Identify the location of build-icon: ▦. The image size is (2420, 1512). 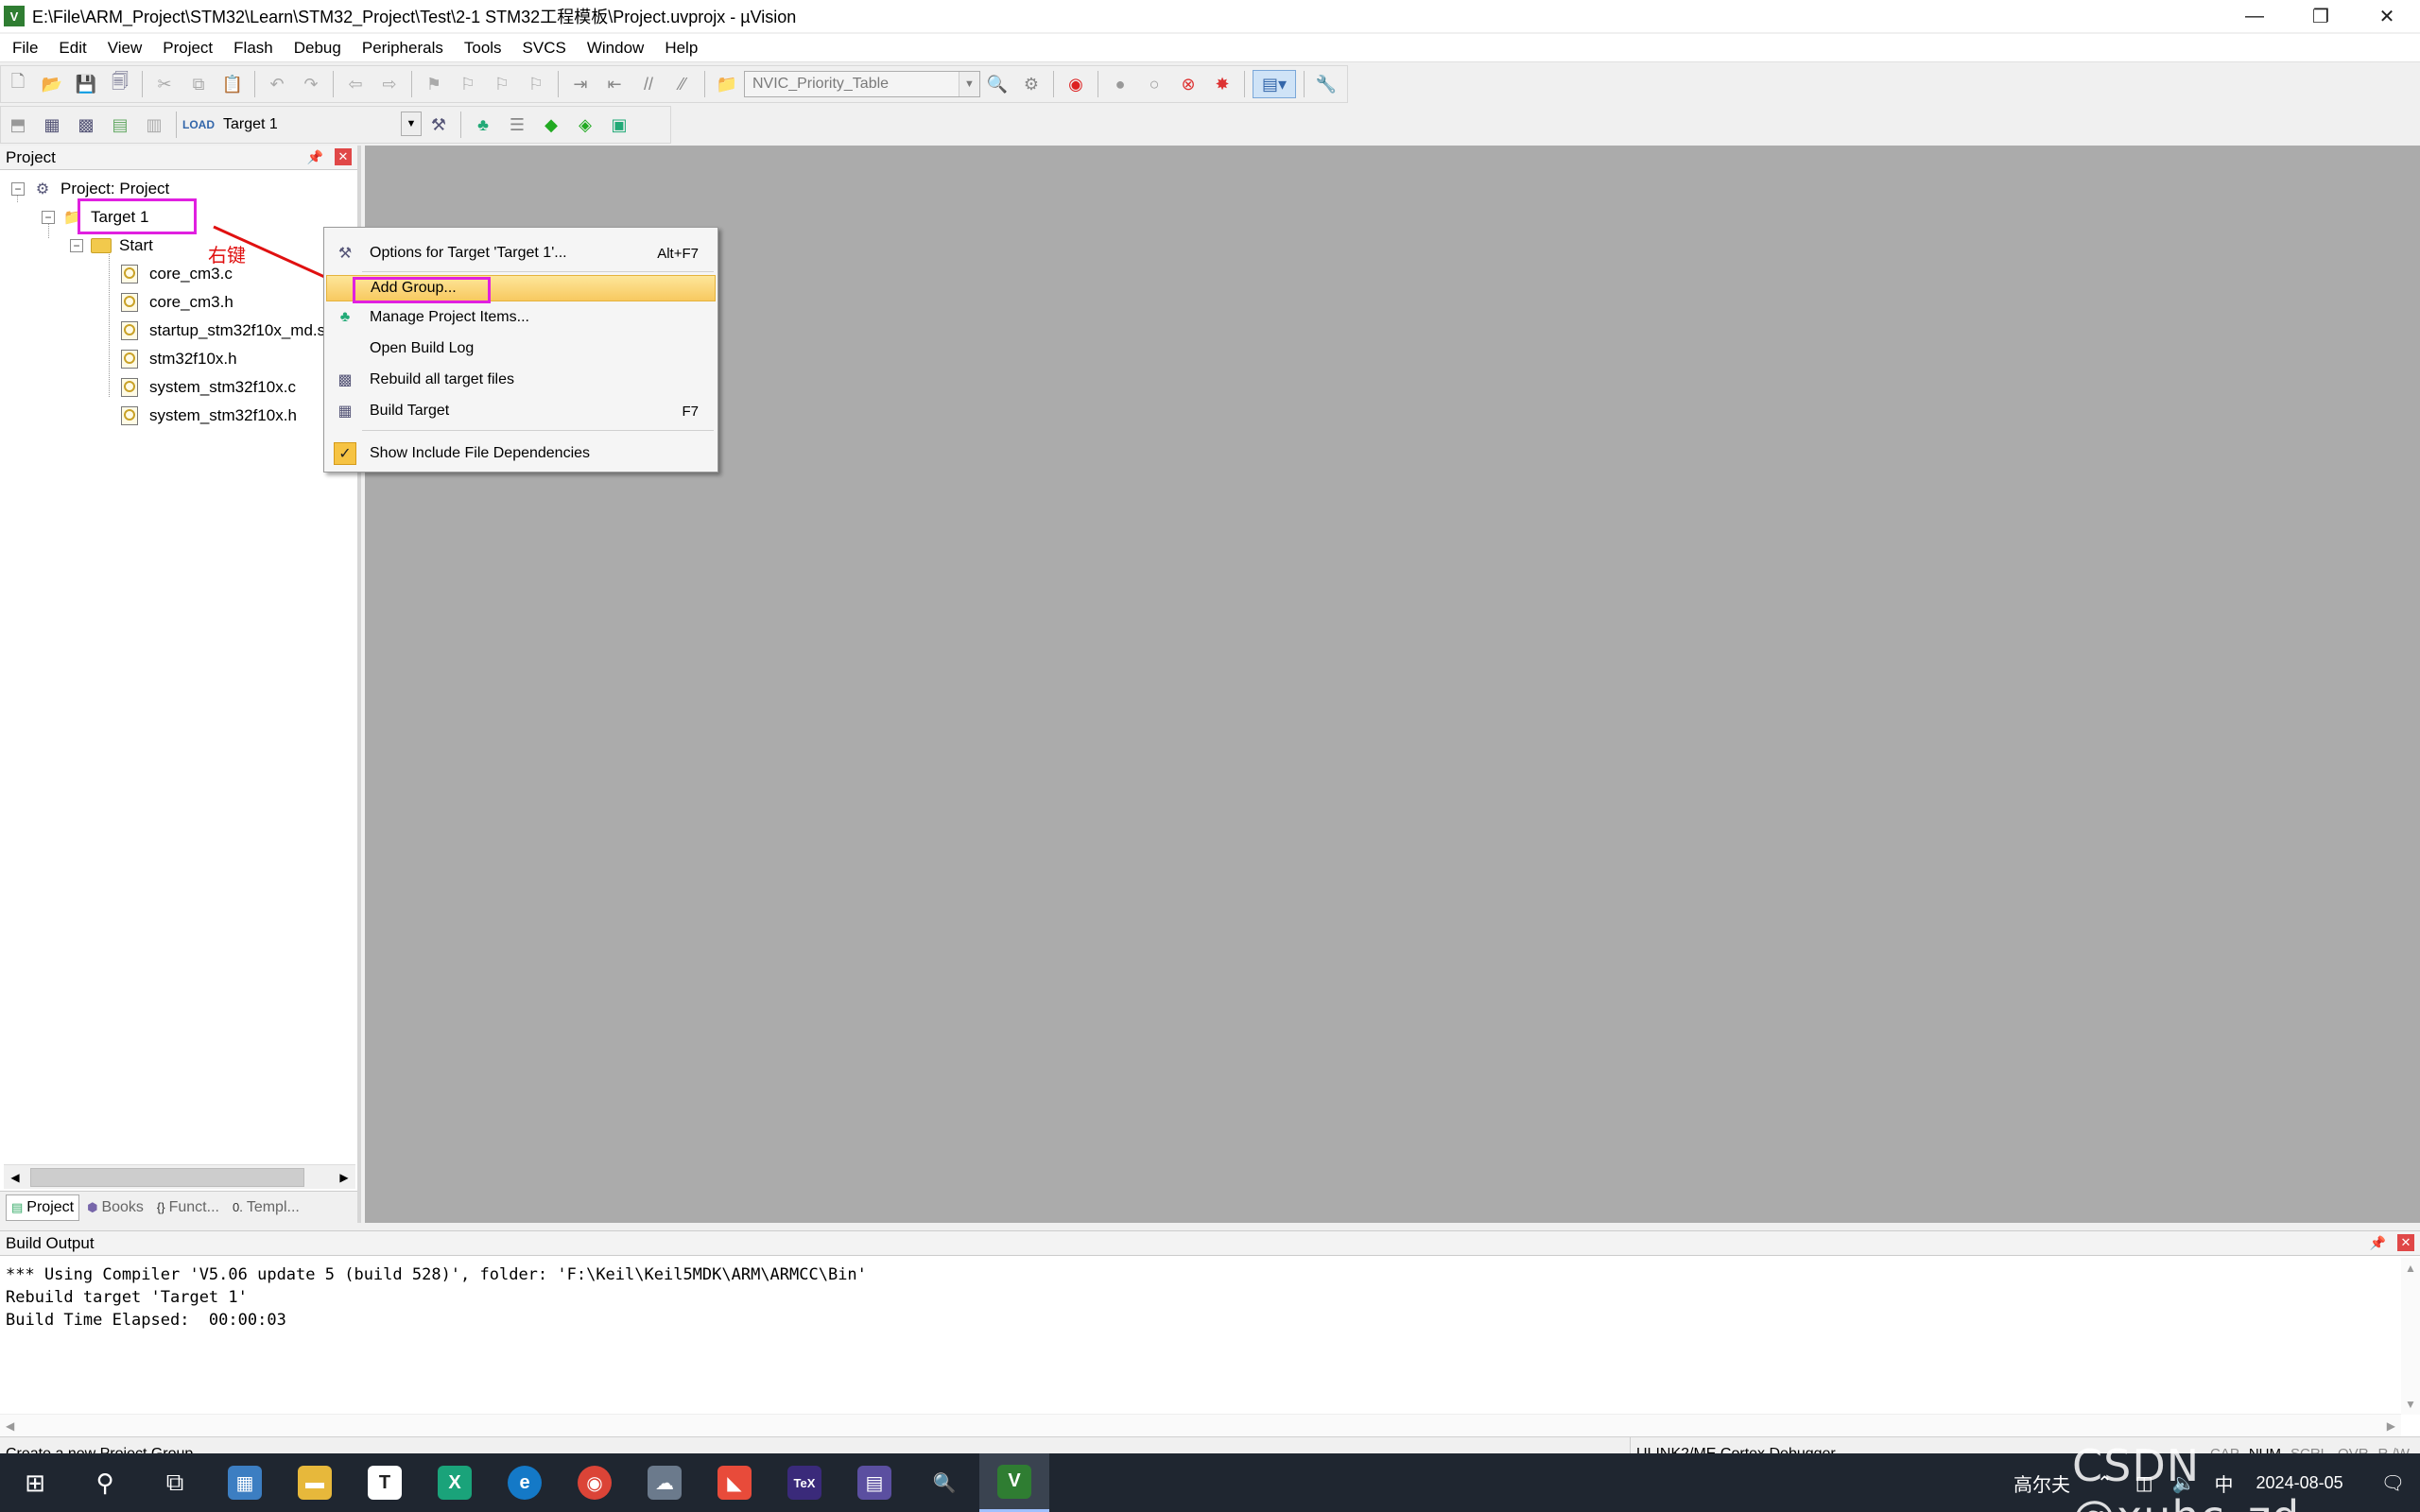
(52, 125).